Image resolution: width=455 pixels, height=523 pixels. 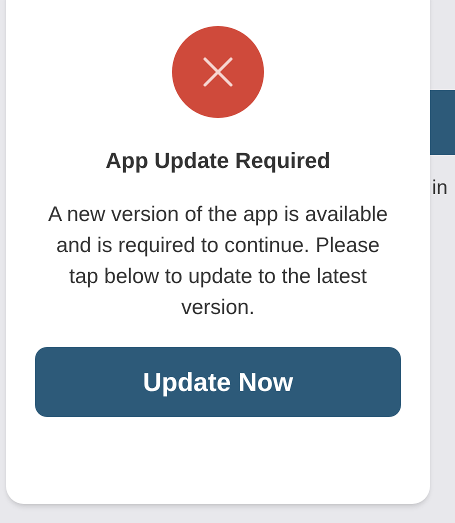 I want to click on dialog-title: App Update Required, so click(x=218, y=161).